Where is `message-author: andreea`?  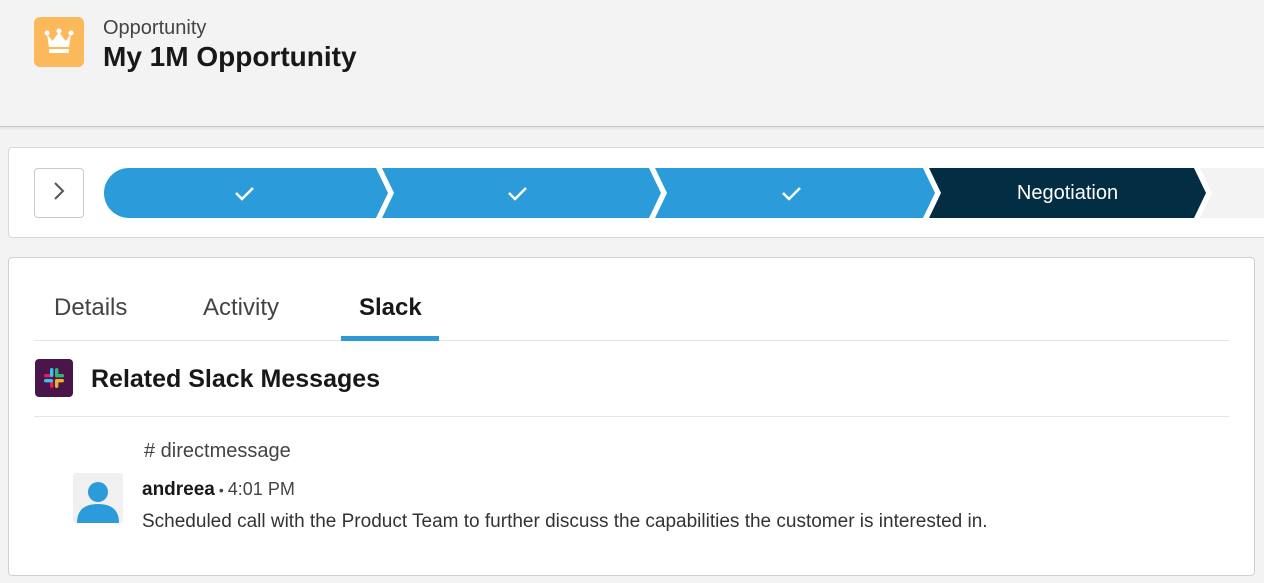
message-author: andreea is located at coordinates (178, 489).